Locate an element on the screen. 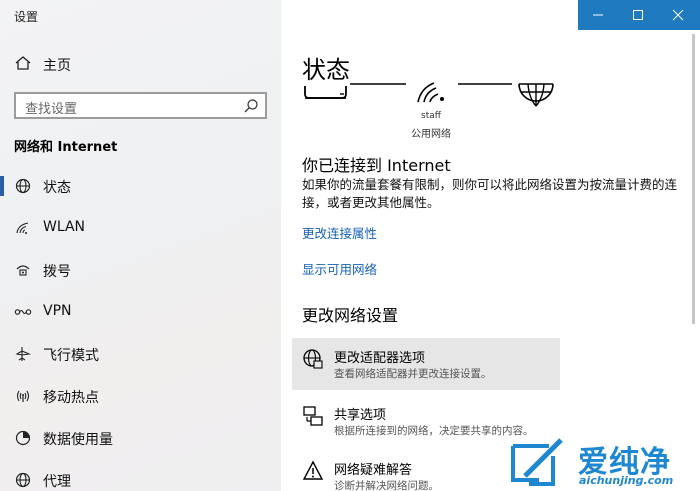  sidebar-item-vpn: VPN is located at coordinates (140, 312).